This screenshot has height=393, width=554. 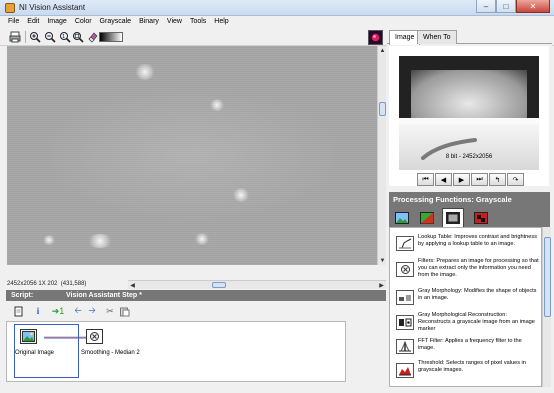 What do you see at coordinates (257, 284) in the screenshot?
I see `image-horizontal-scrollbar: ◀ ▶` at bounding box center [257, 284].